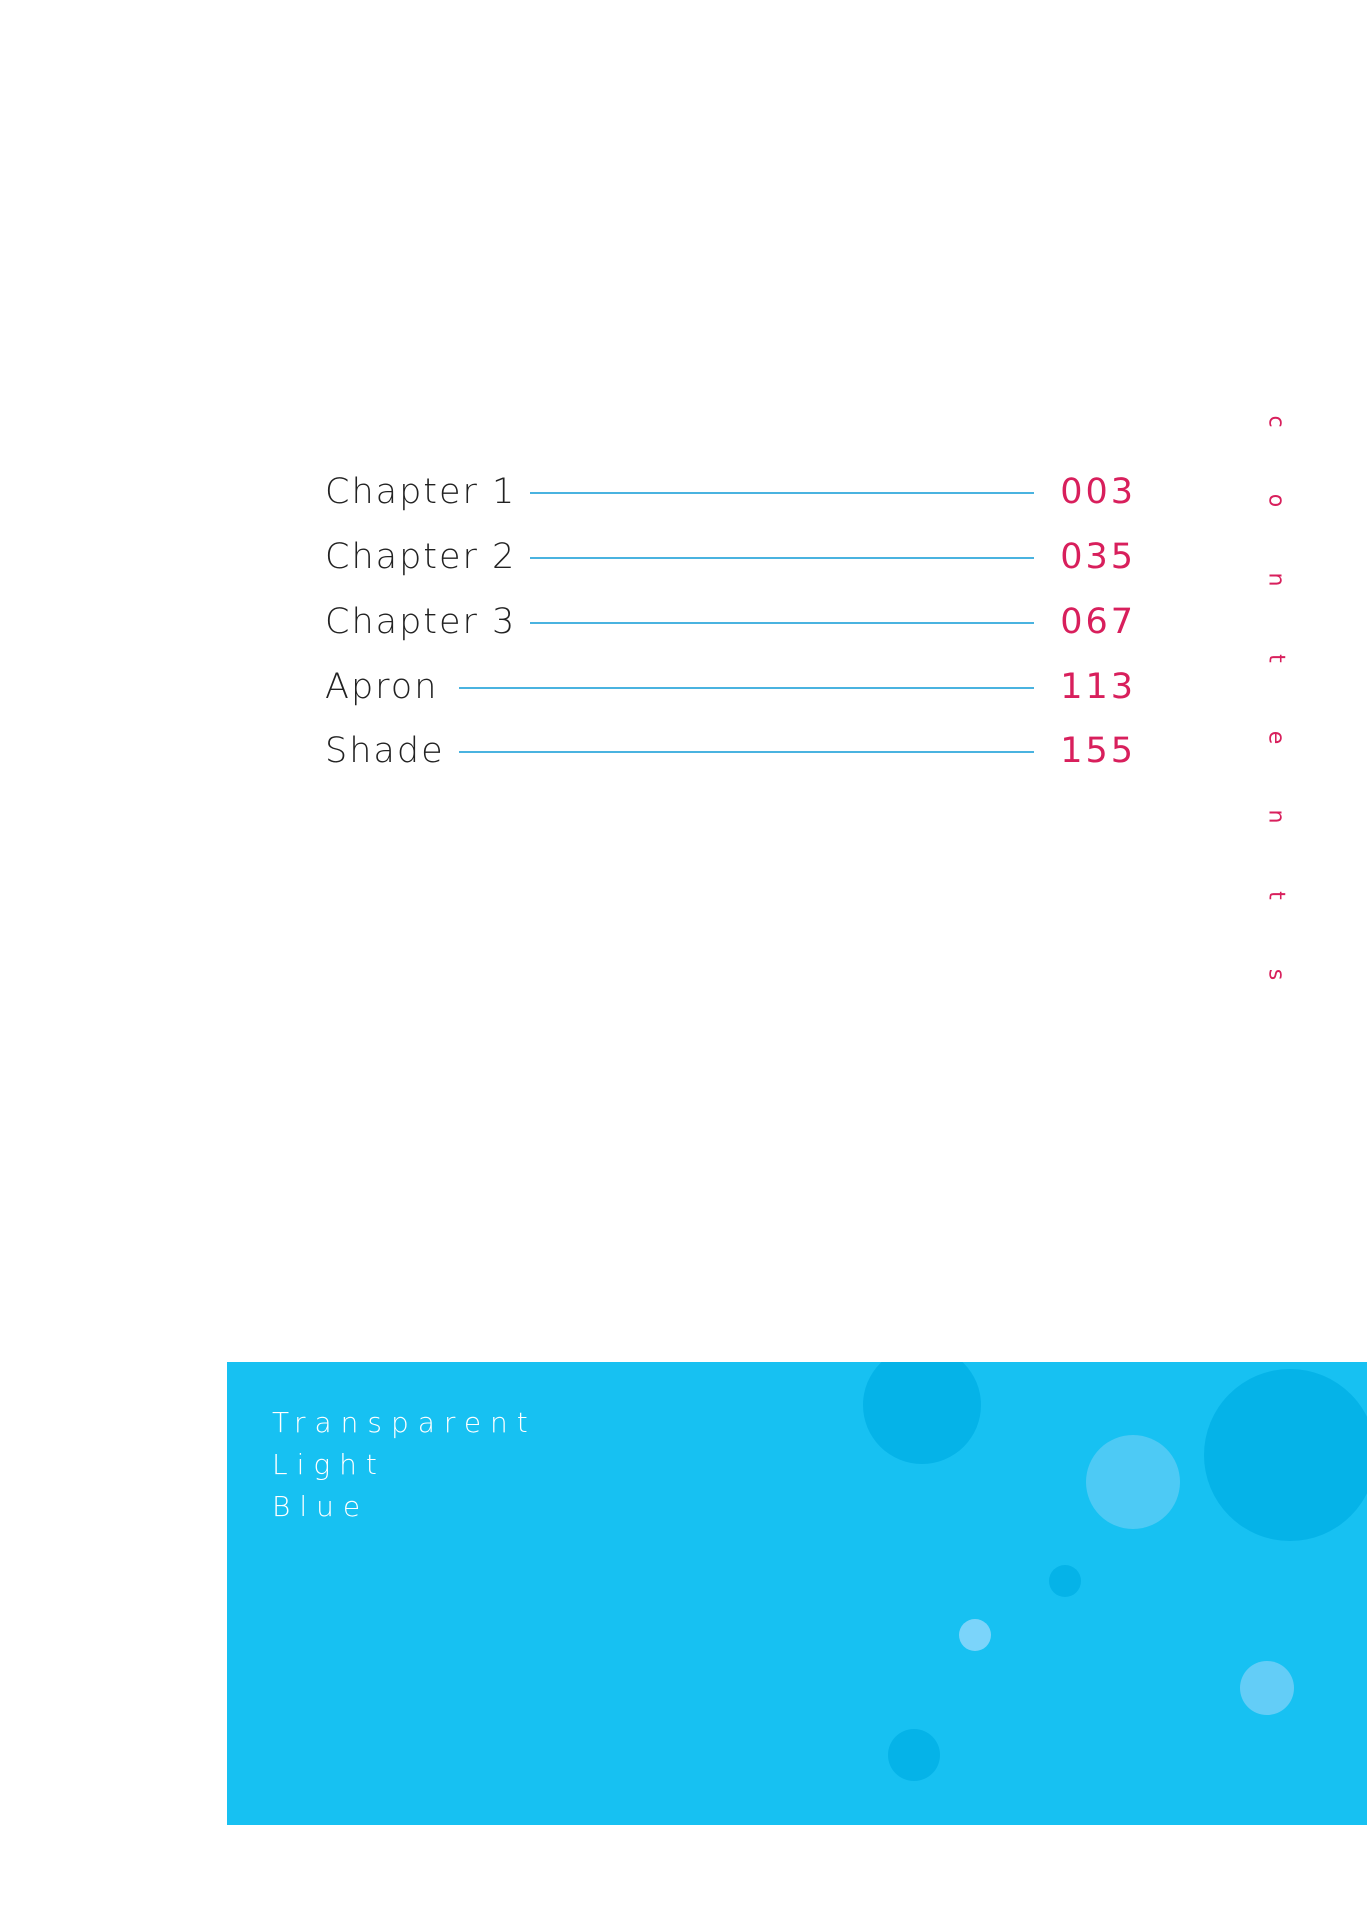  I want to click on book-title-line: Transparent, so click(404, 1422).